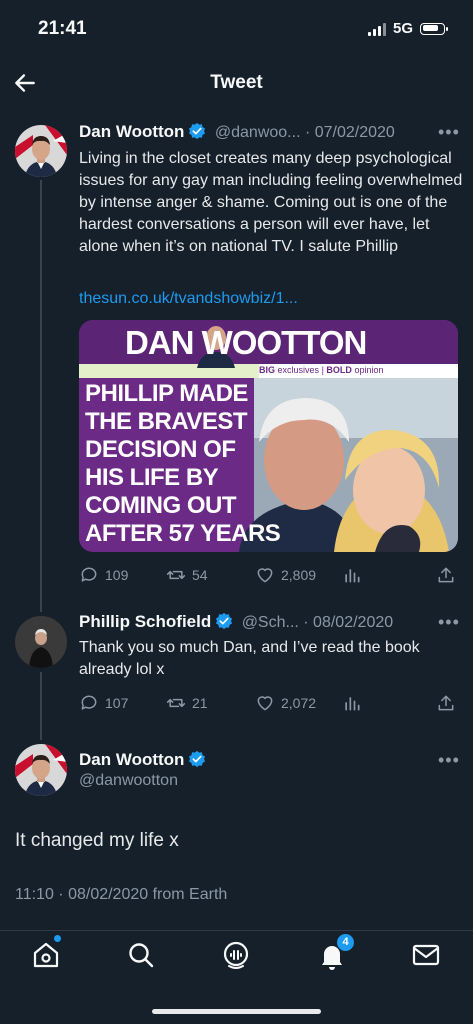 The height and width of the screenshot is (1024, 473). I want to click on messages-mail-icon, so click(426, 955).